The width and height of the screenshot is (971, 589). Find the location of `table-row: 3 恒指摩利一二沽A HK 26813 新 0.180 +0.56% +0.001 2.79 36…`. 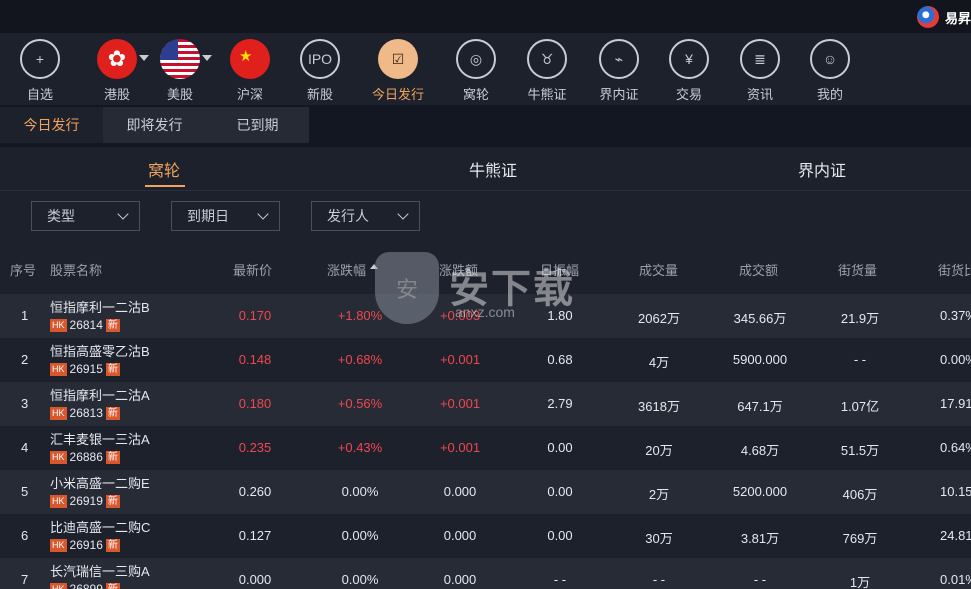

table-row: 3 恒指摩利一二沽A HK 26813 新 0.180 +0.56% +0.001 2.79 36… is located at coordinates (485, 404).